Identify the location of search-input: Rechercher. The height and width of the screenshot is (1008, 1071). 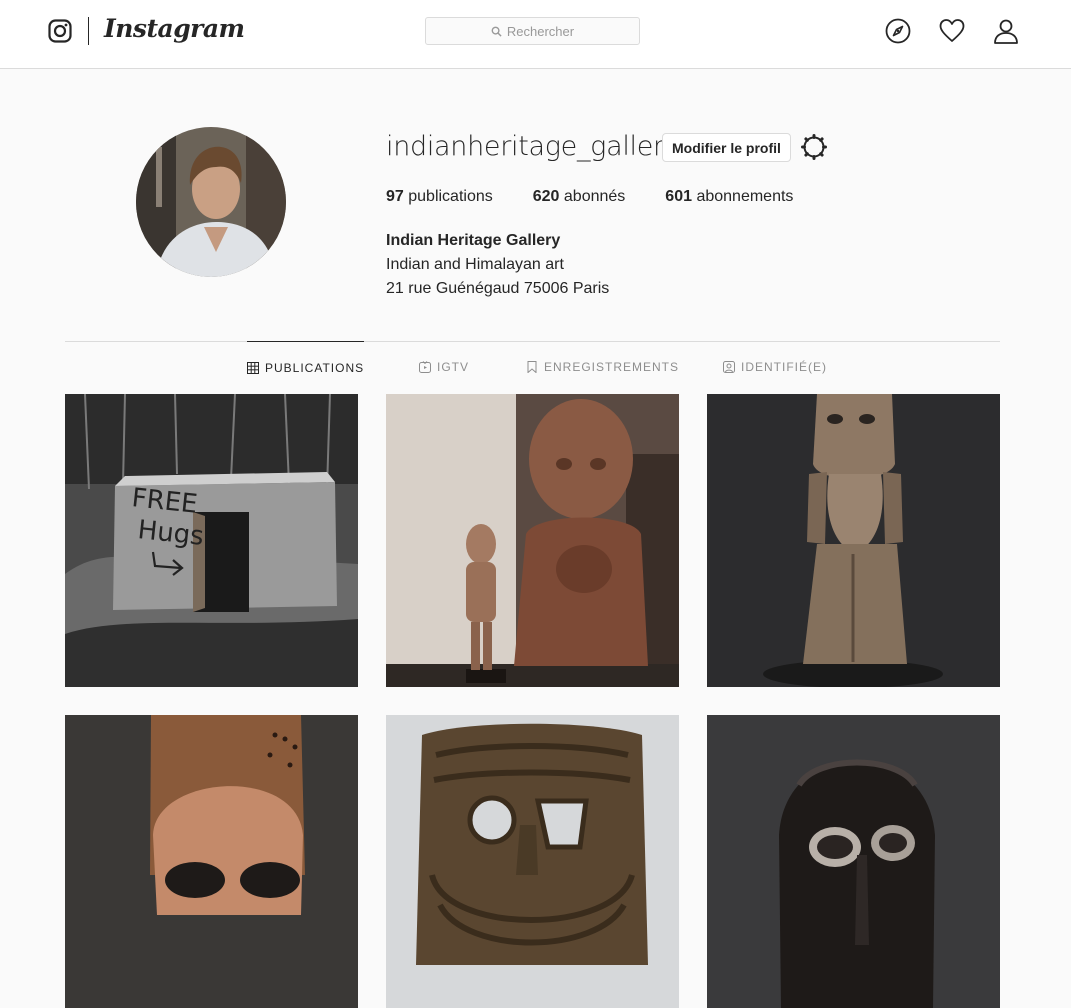
(532, 31).